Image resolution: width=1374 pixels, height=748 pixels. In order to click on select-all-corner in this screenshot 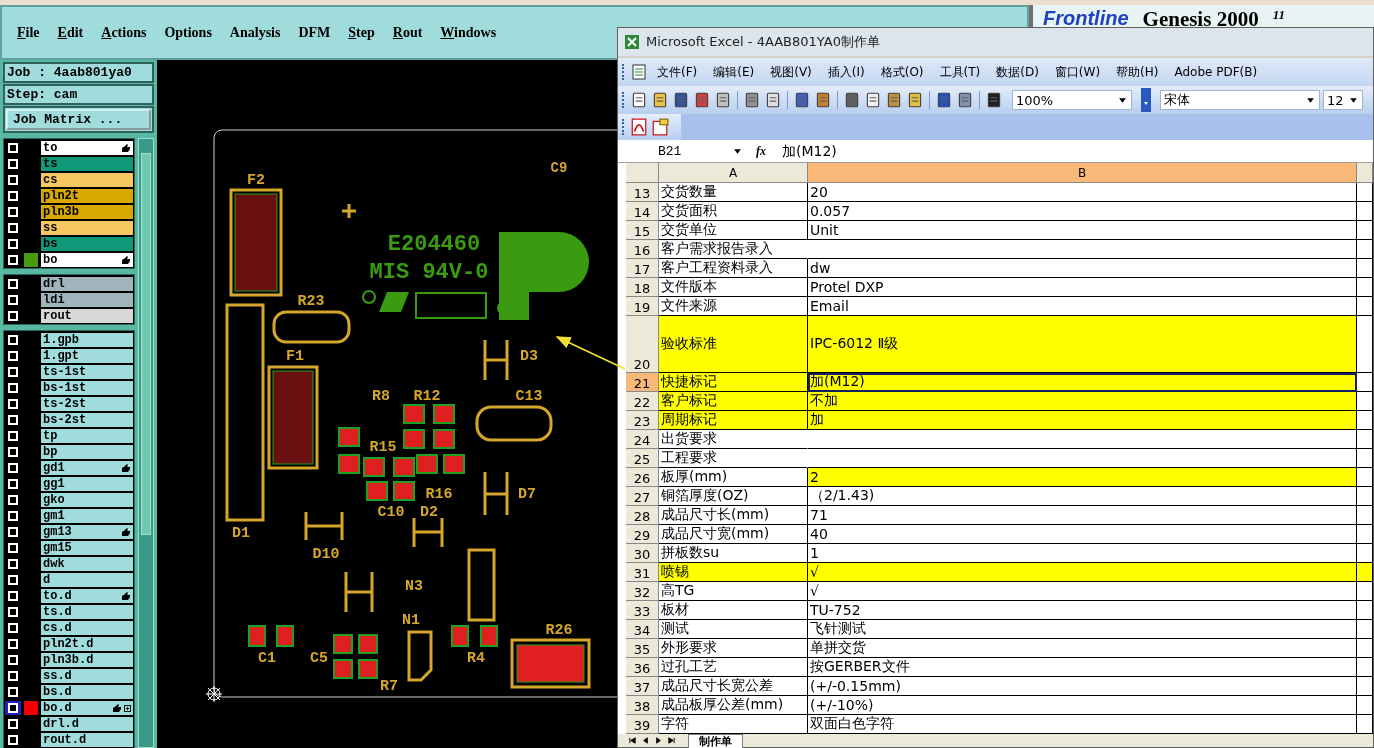, I will do `click(642, 173)`.